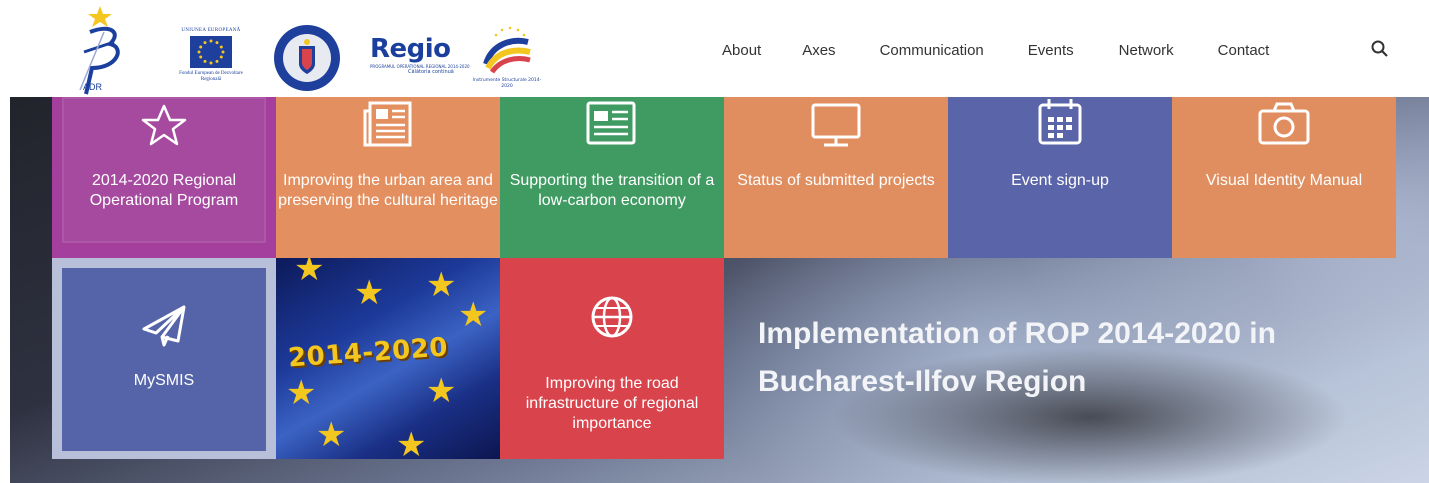 The image size is (1429, 483). What do you see at coordinates (100, 49) in the screenshot?
I see `adr-logo: ADR` at bounding box center [100, 49].